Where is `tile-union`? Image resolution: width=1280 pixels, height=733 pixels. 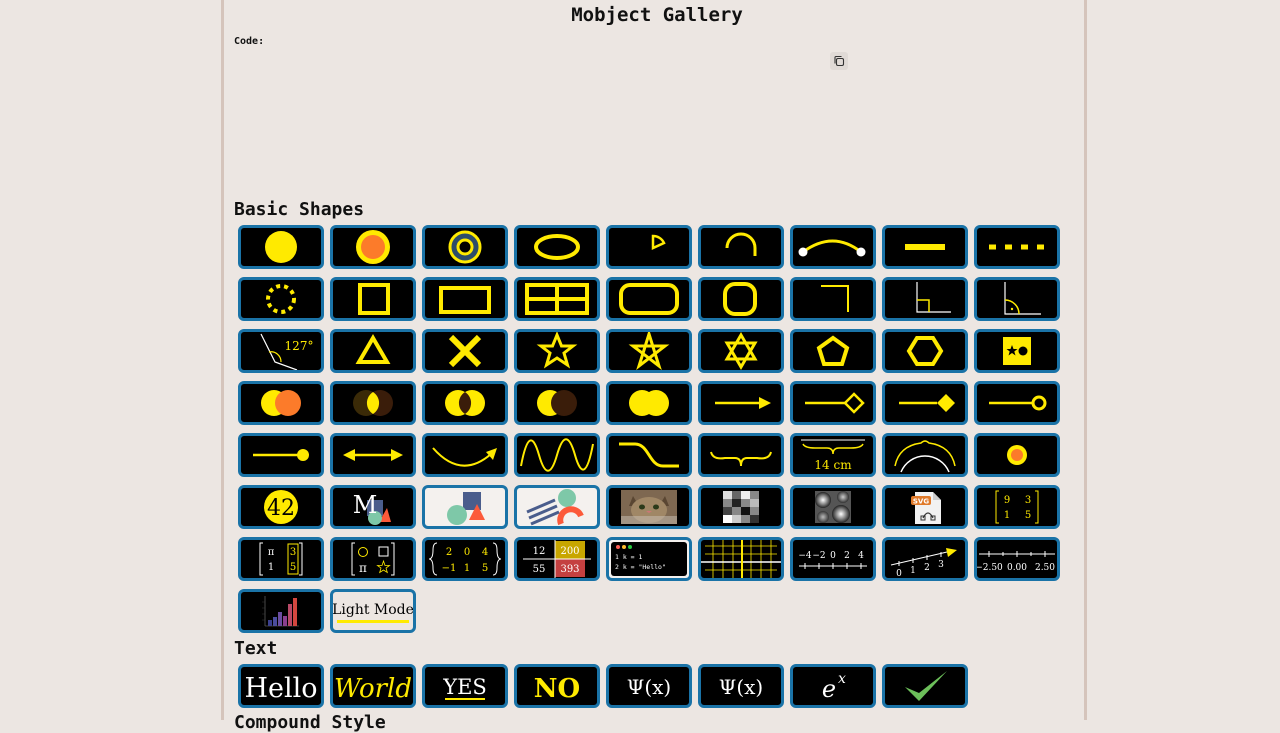 tile-union is located at coordinates (281, 403).